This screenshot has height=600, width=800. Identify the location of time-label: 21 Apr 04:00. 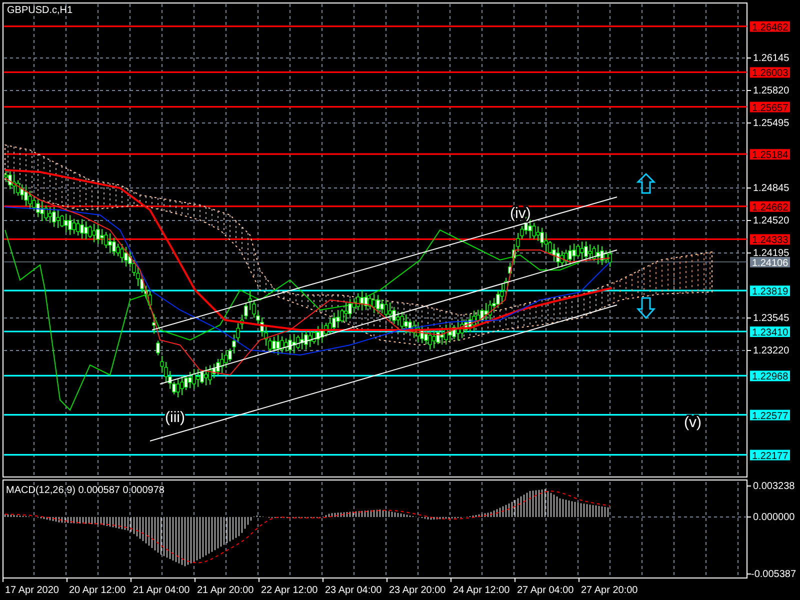
(161, 590).